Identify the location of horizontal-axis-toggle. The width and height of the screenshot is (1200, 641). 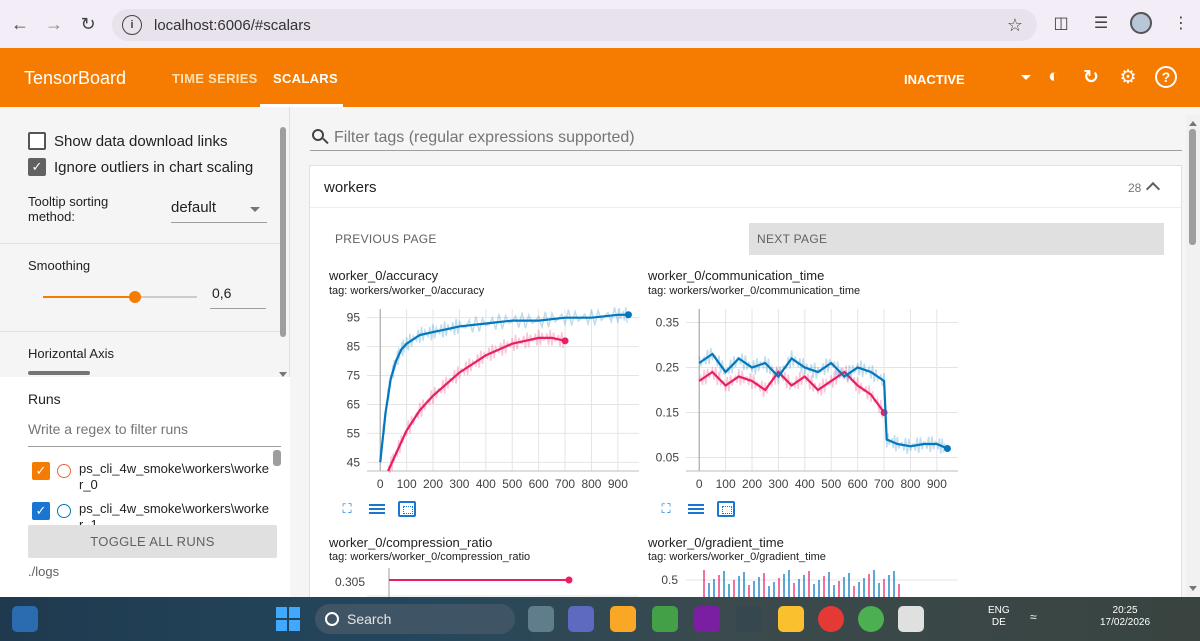
(59, 373).